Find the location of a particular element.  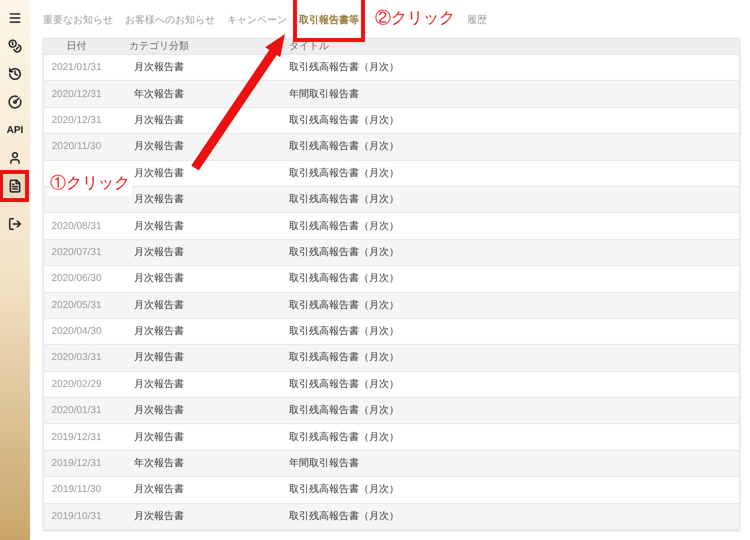

table-row: 2020/05/31 月次報告書 取引残高報告書（月次） is located at coordinates (391, 305).